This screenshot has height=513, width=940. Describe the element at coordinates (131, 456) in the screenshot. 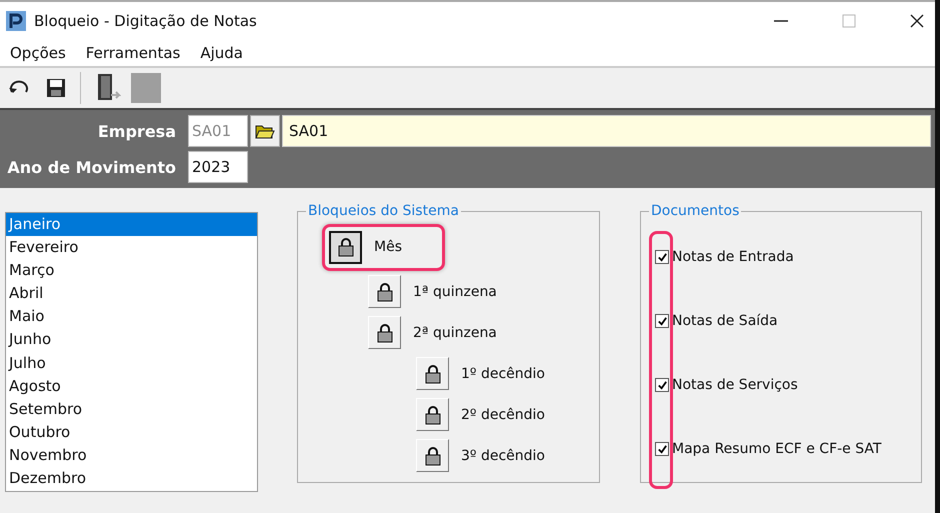

I see `month-item: Novembro` at that location.